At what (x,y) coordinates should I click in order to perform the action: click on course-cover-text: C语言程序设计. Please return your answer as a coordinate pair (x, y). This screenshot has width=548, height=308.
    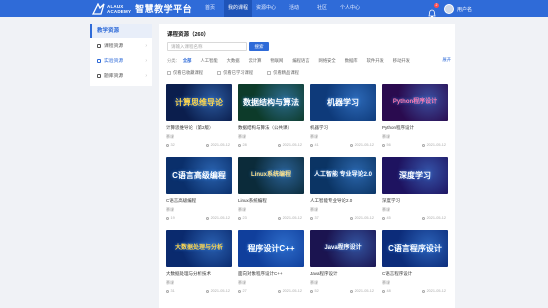
    Looking at the image, I should click on (415, 248).